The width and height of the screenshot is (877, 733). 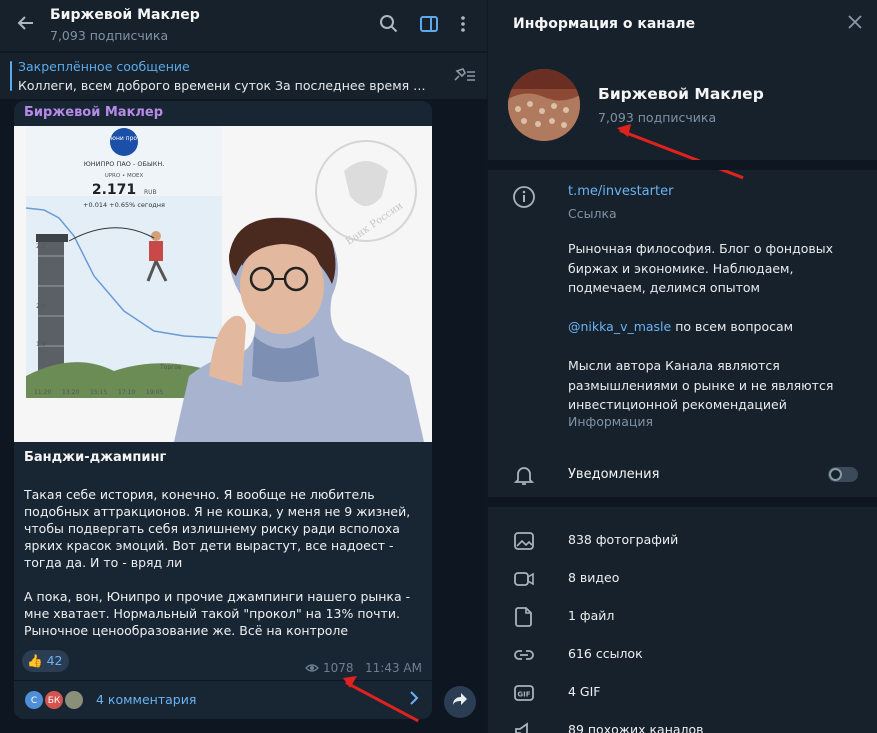 What do you see at coordinates (243, 26) in the screenshot?
I see `chat-header: Биржевой Маклер 7,093 подписчика` at bounding box center [243, 26].